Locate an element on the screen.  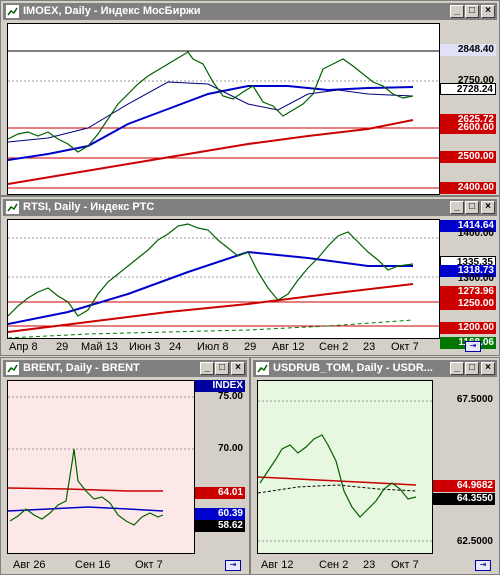
price-label-64: 64.01 is located at coordinates (220, 493).